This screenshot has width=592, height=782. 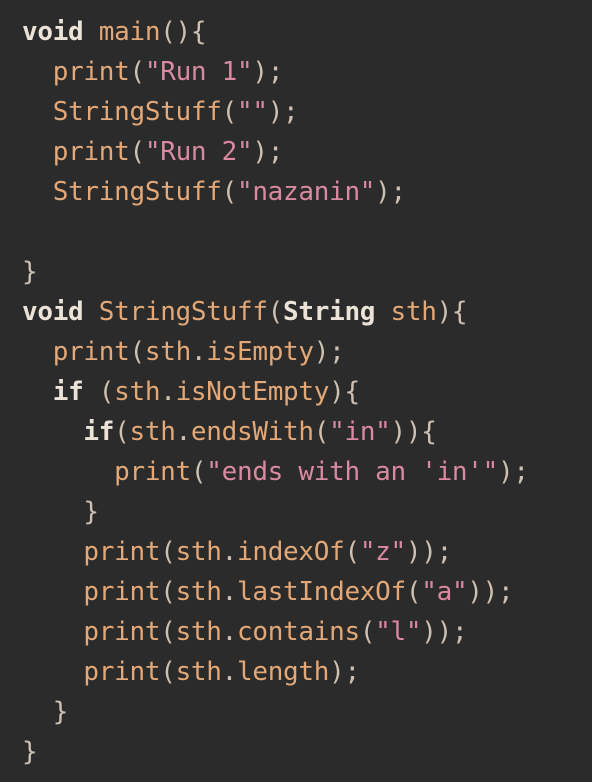 I want to click on code-line: StringStuff("");, so click(x=307, y=112).